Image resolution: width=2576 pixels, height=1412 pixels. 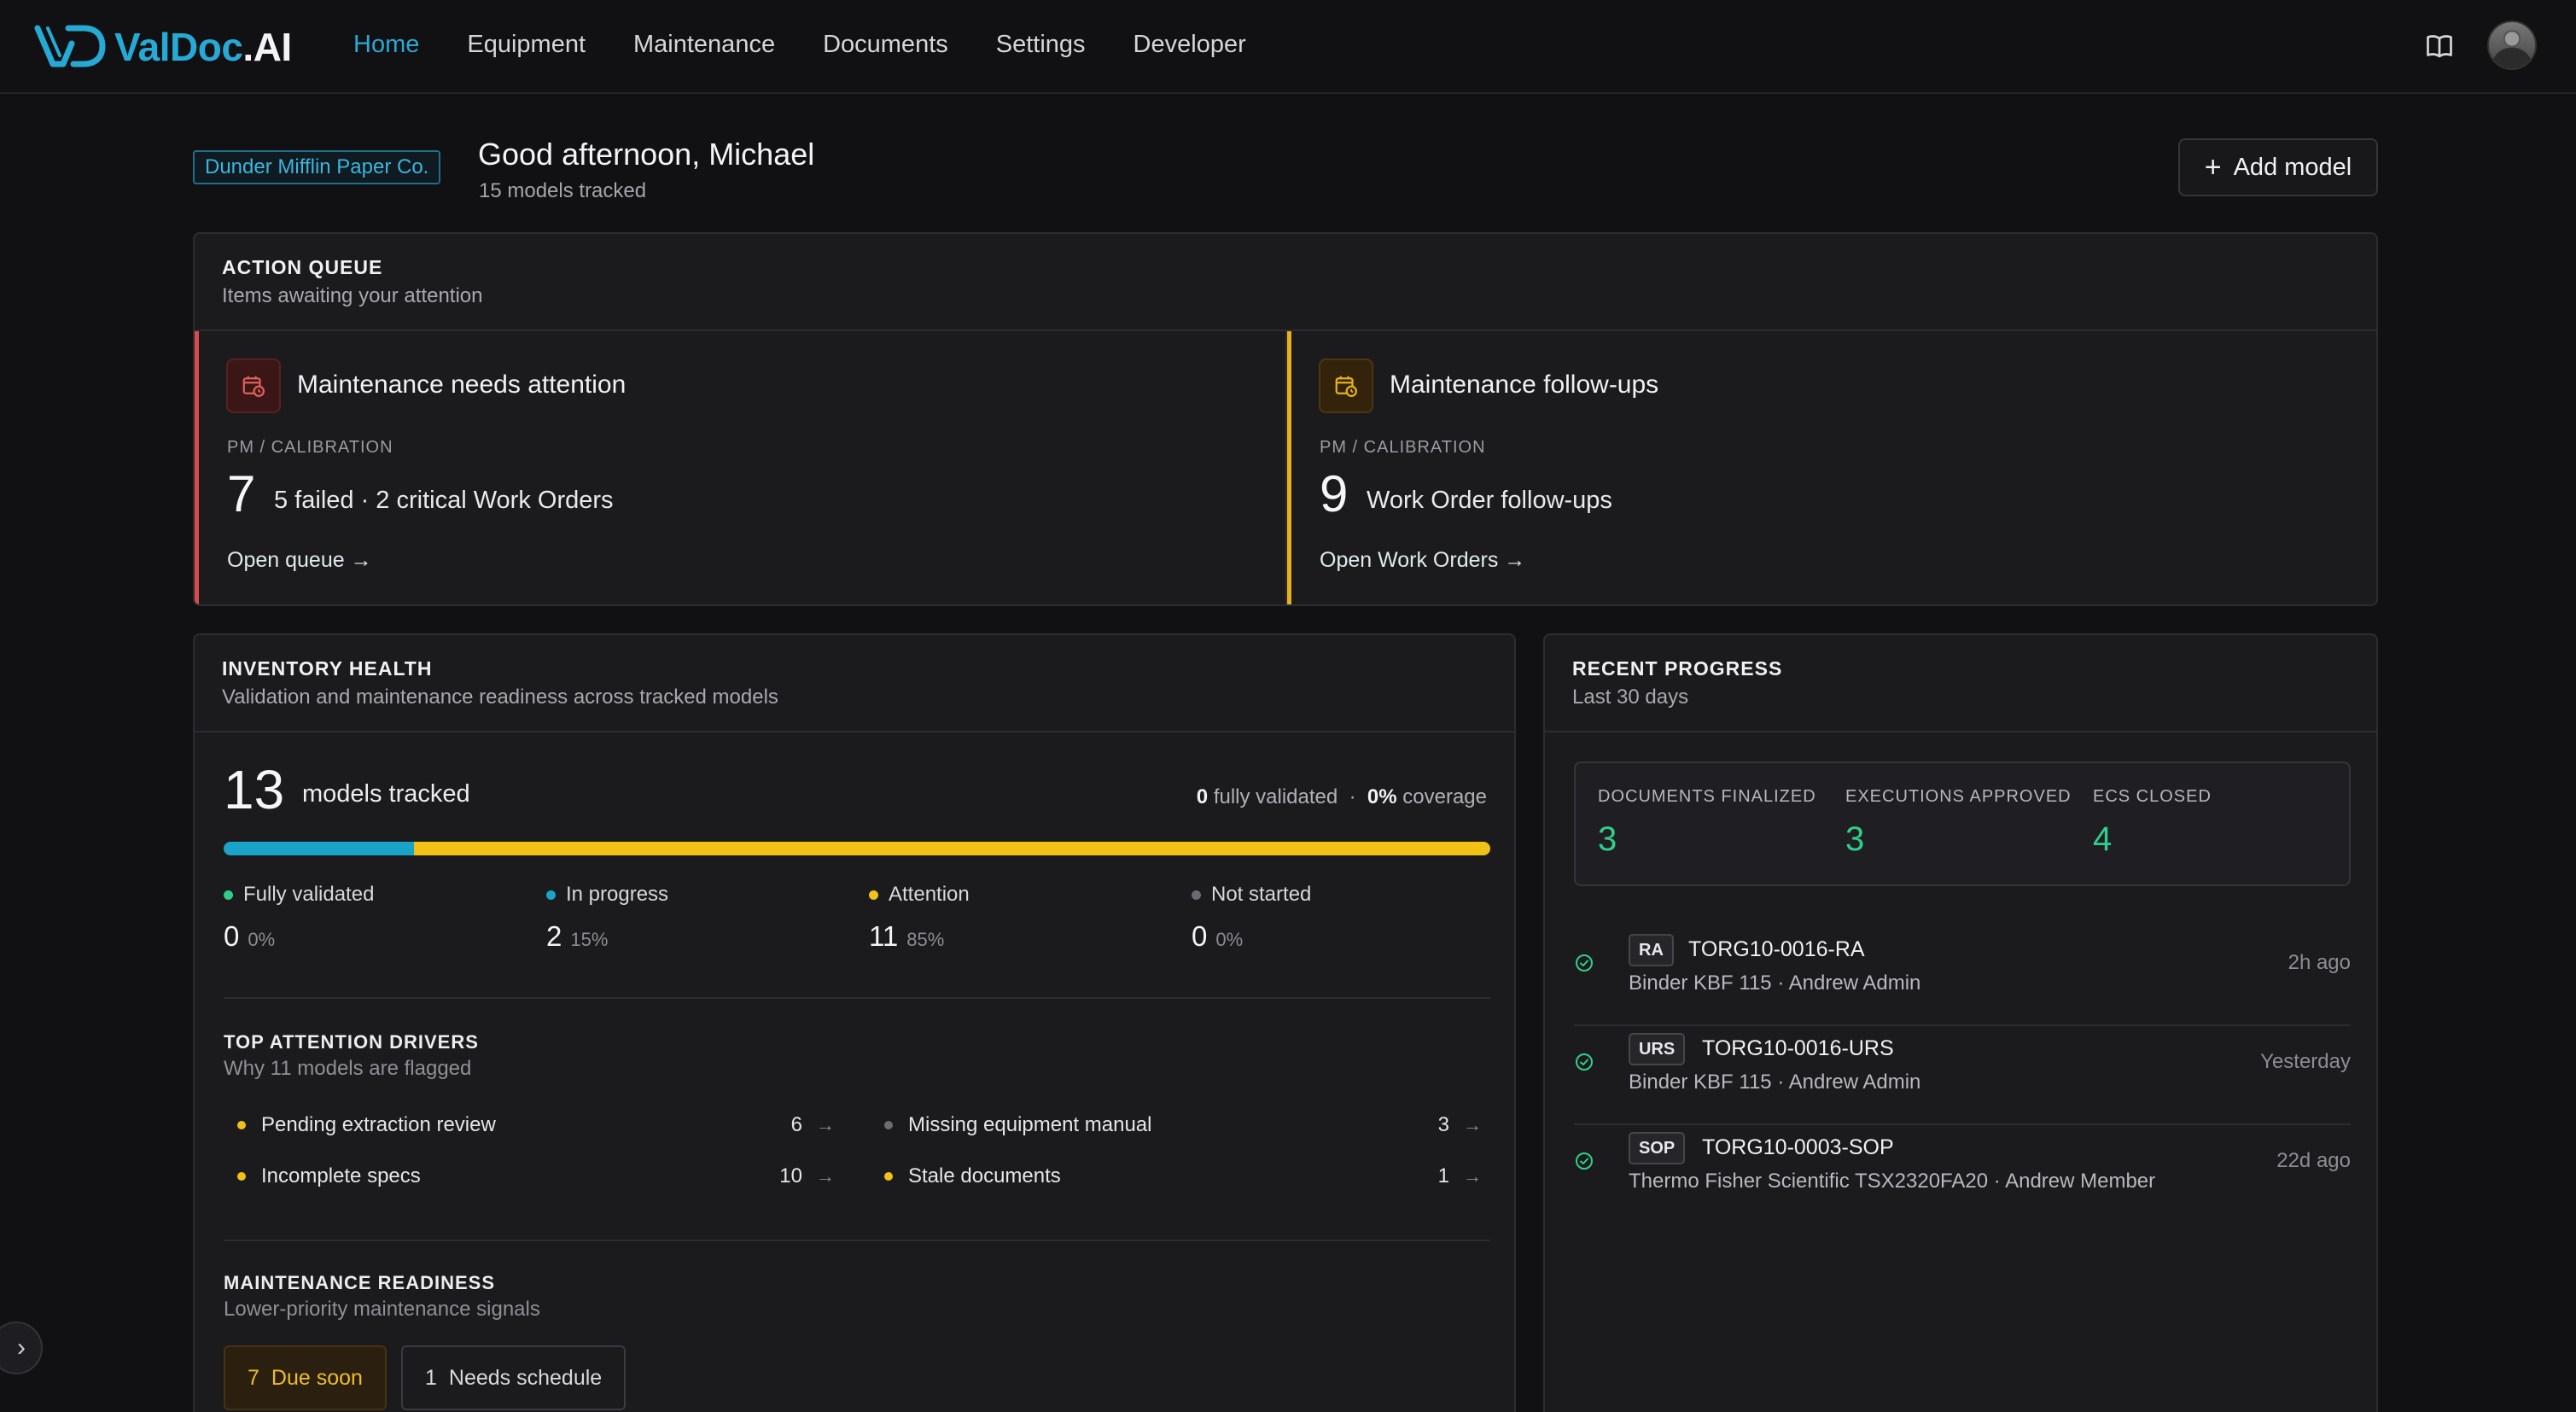 I want to click on add-model-label: Add model, so click(x=2292, y=167).